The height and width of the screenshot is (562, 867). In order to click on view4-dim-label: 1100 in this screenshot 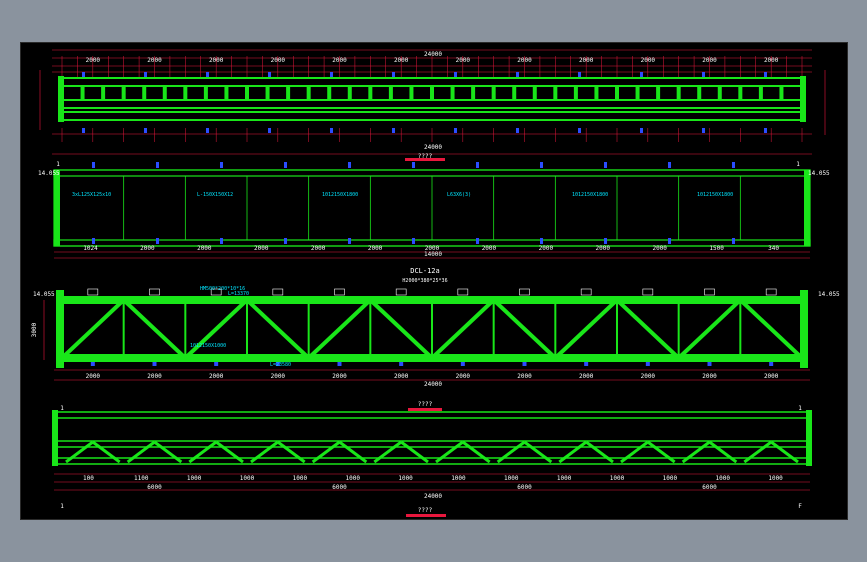, I will do `click(141, 478)`.